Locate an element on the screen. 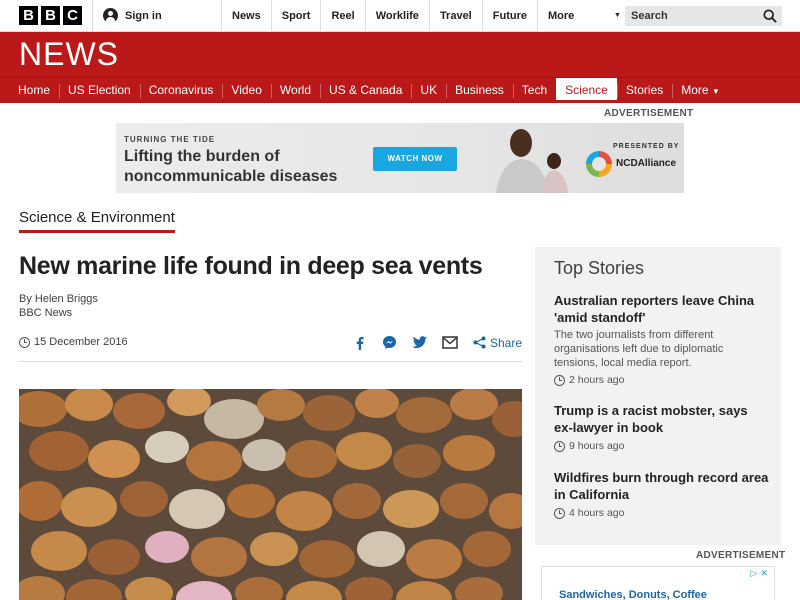  nav-item-news: News is located at coordinates (246, 16).